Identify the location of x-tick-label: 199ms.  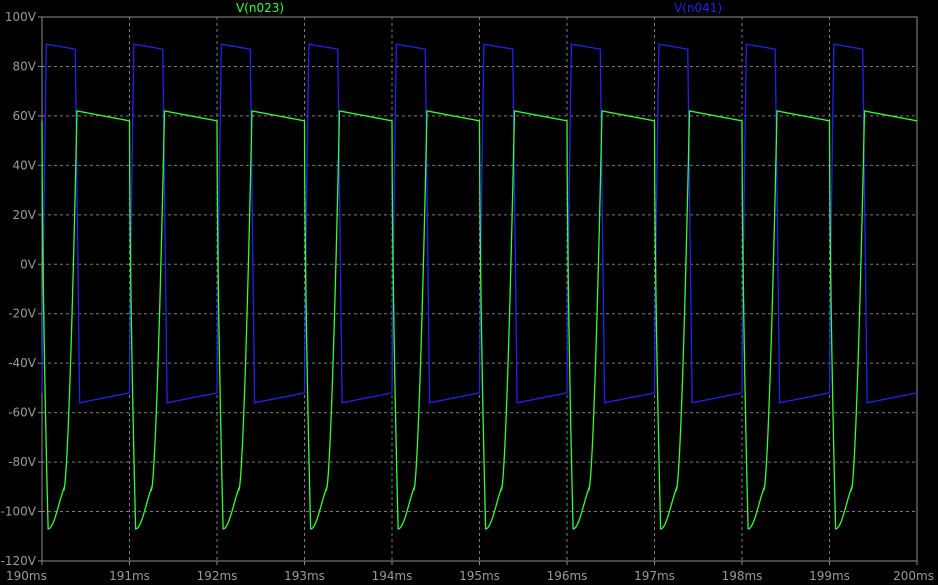
(829, 576).